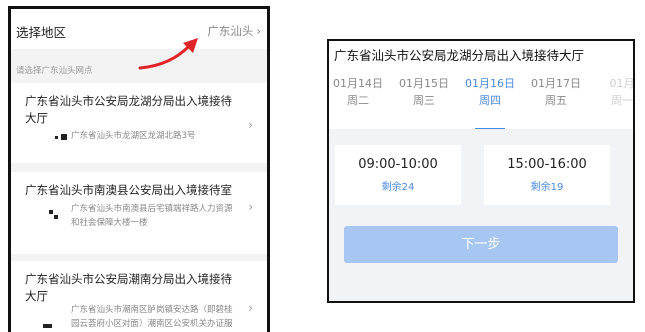 The height and width of the screenshot is (332, 645). Describe the element at coordinates (547, 187) in the screenshot. I see `slot-remaining: 剩余19` at that location.